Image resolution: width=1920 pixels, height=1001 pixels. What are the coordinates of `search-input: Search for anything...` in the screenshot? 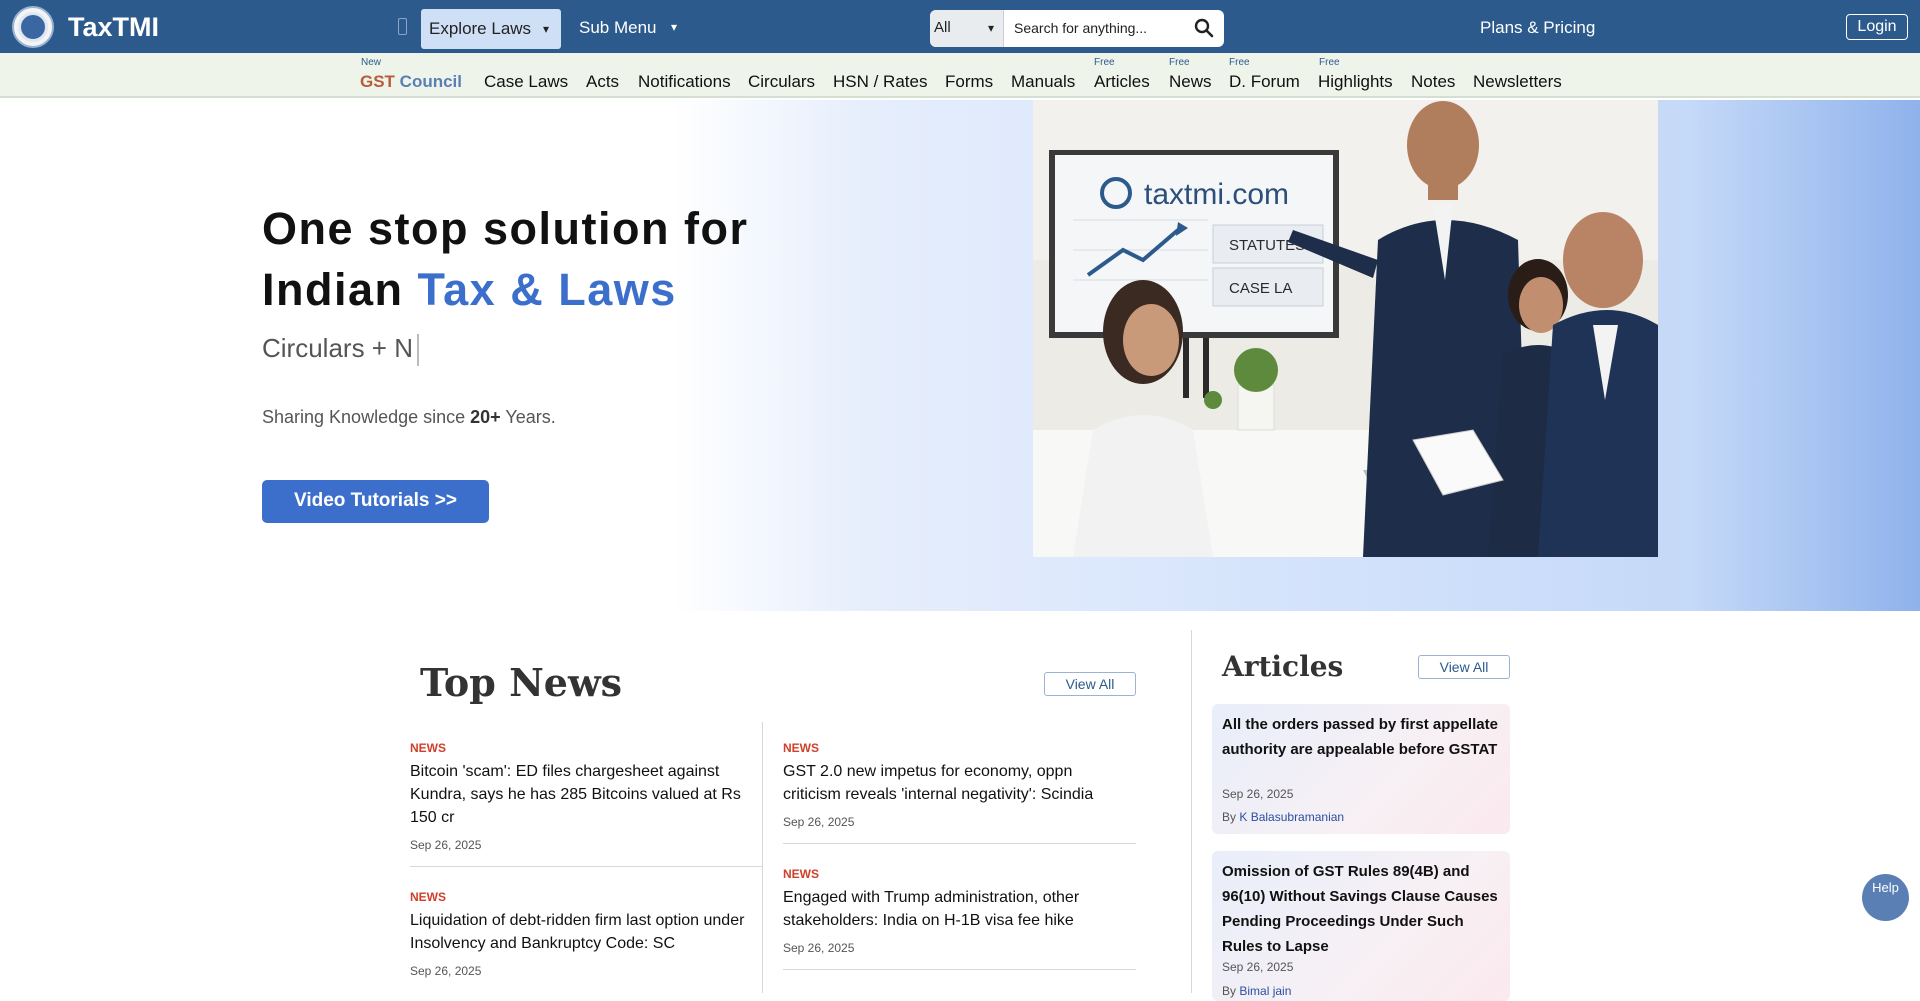 It's located at (1080, 28).